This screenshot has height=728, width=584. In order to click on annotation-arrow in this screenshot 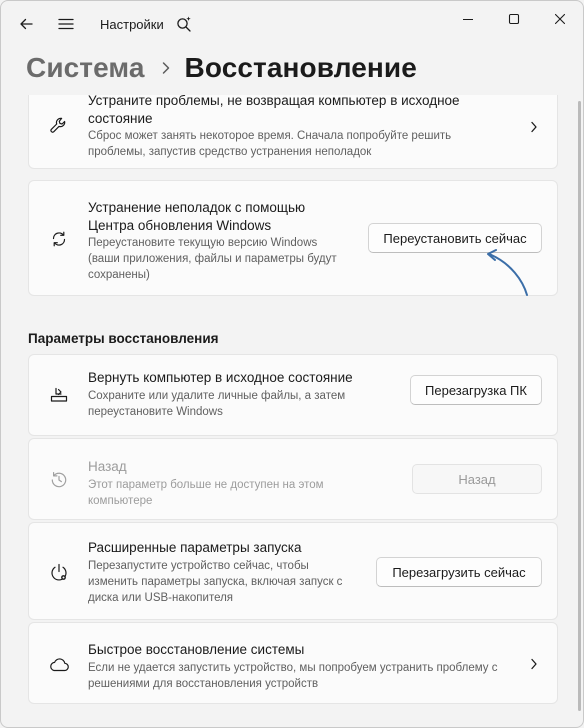, I will do `click(507, 272)`.